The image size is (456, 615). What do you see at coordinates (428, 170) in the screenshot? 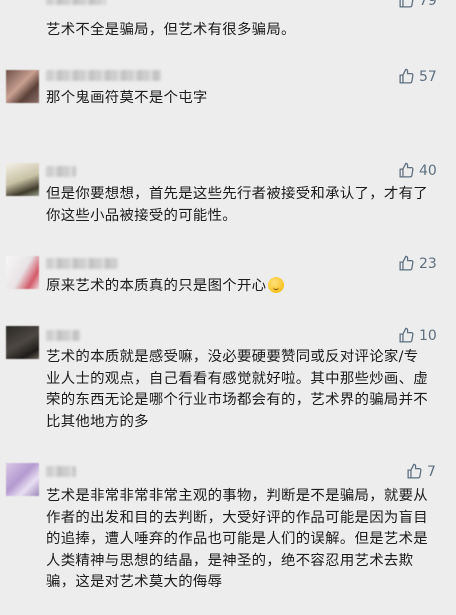
I see `like-count: 40` at bounding box center [428, 170].